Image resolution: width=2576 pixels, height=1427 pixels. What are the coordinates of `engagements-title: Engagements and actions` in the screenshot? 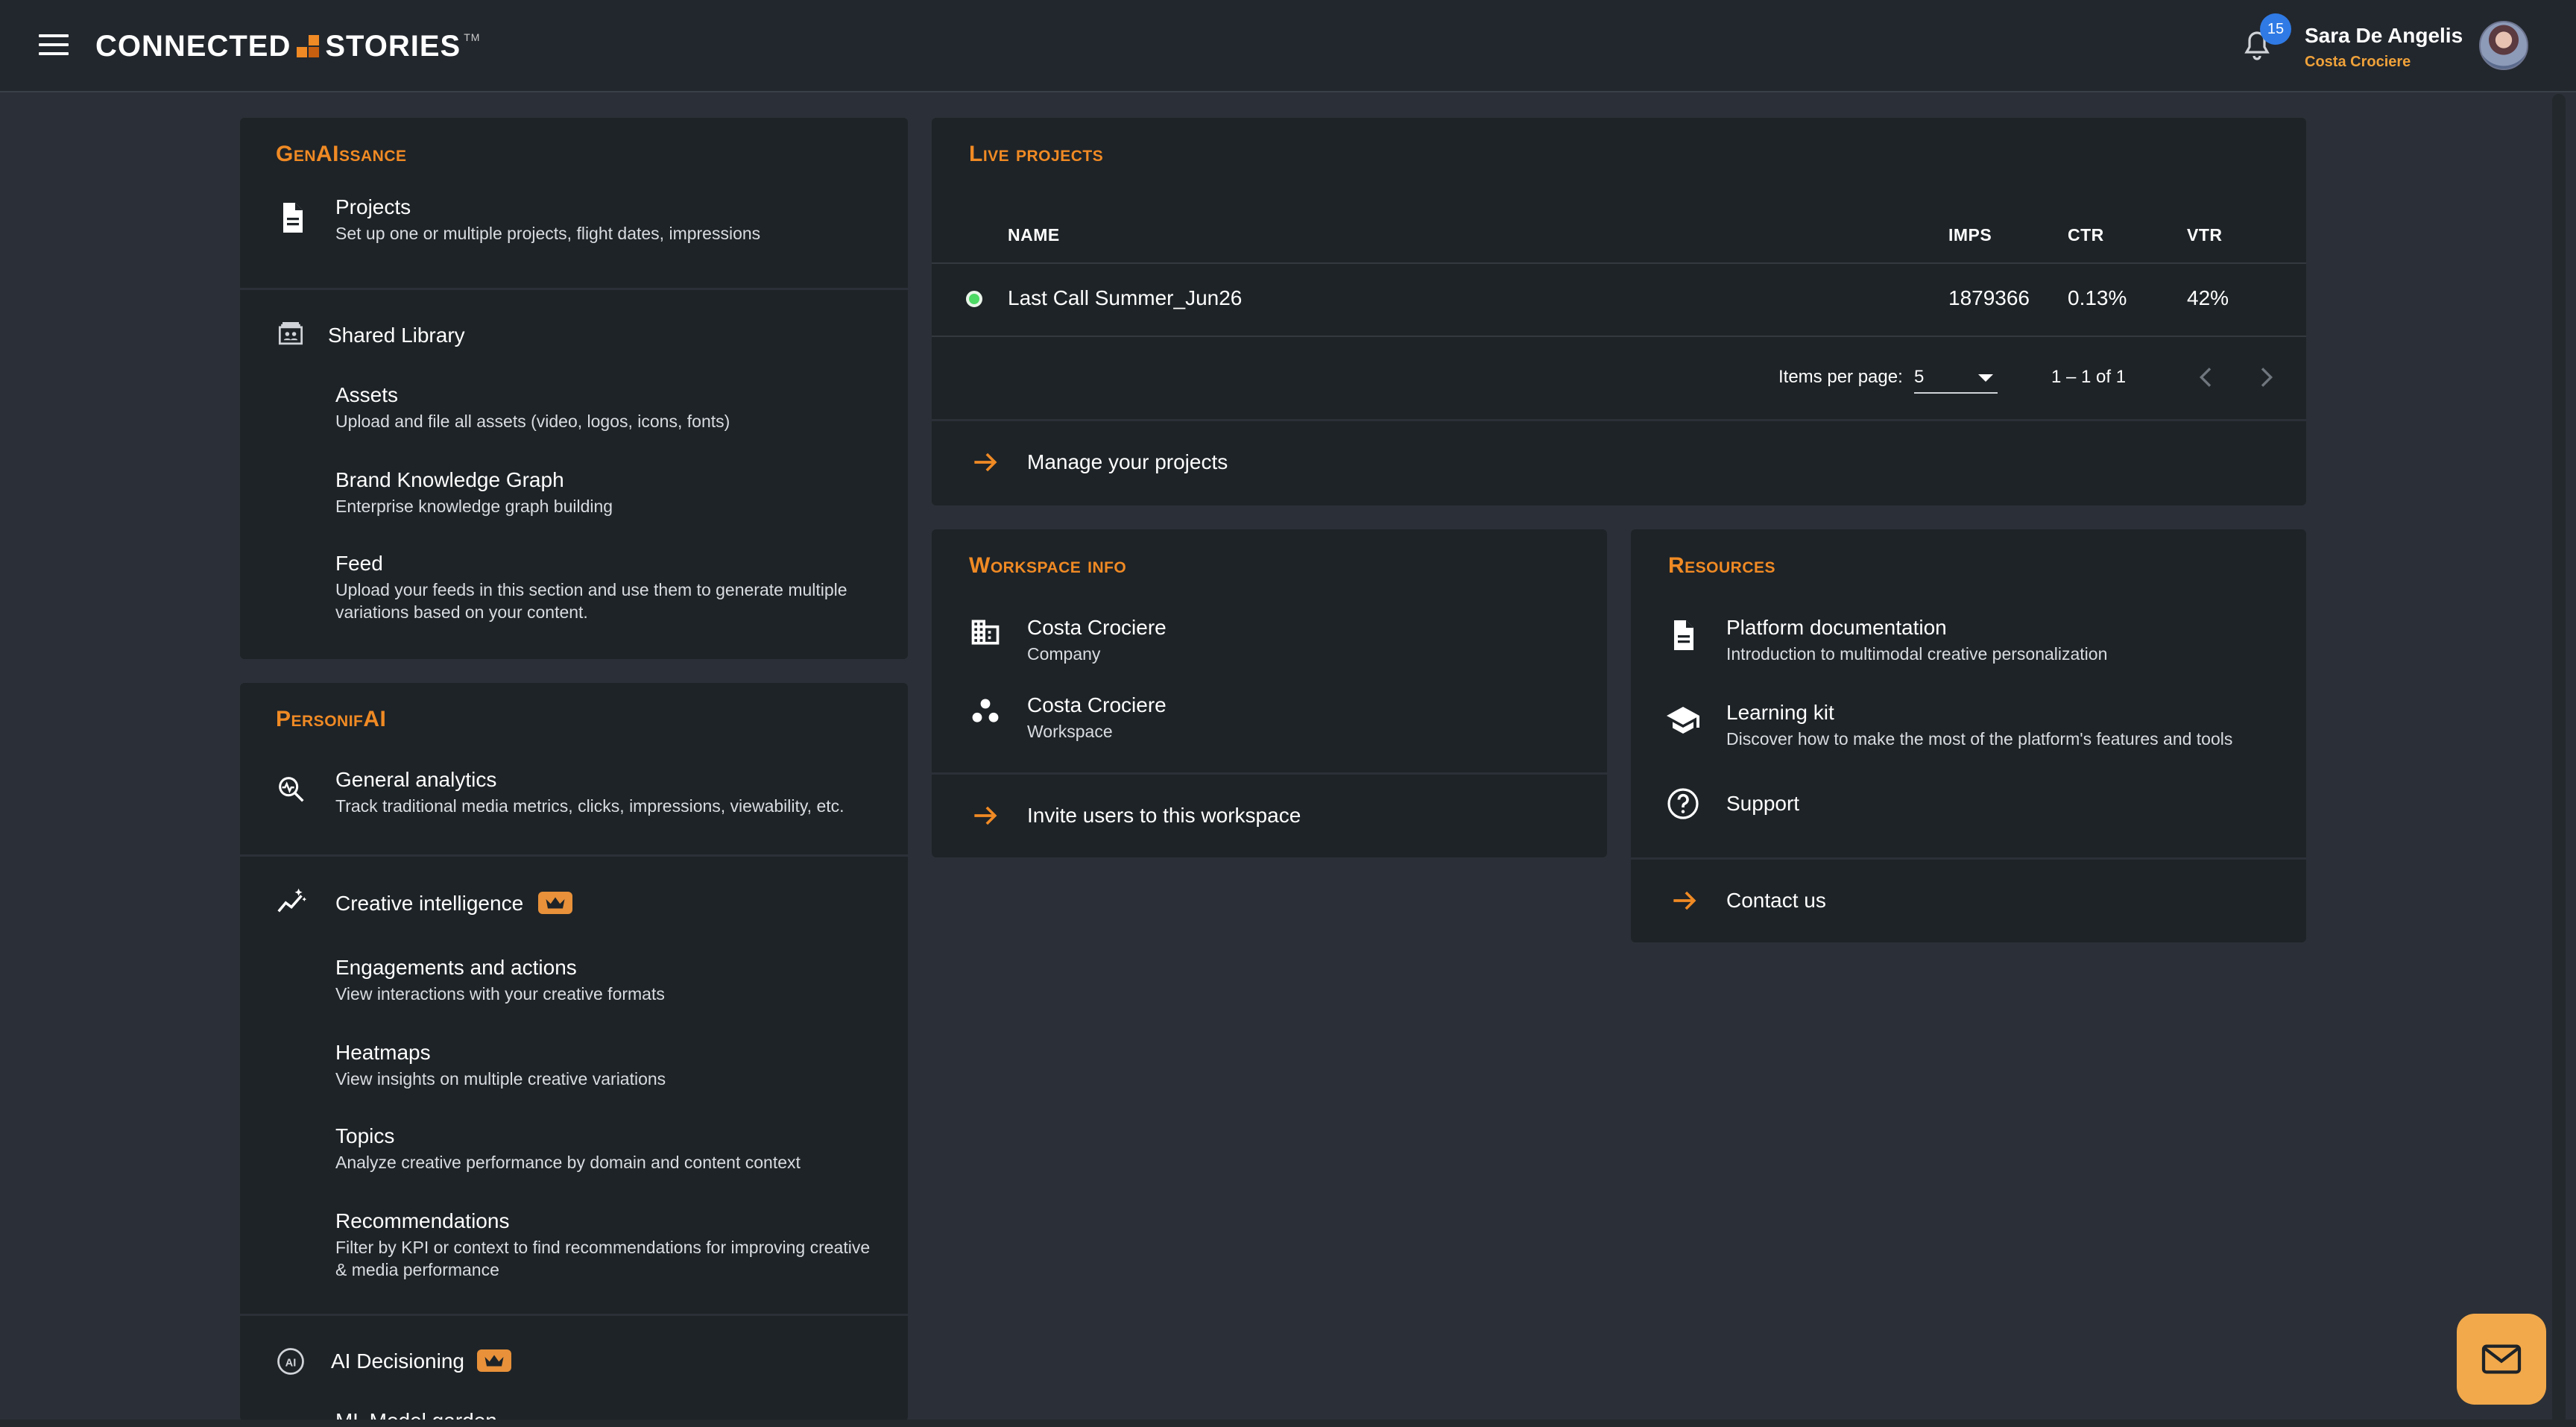 It's located at (456, 967).